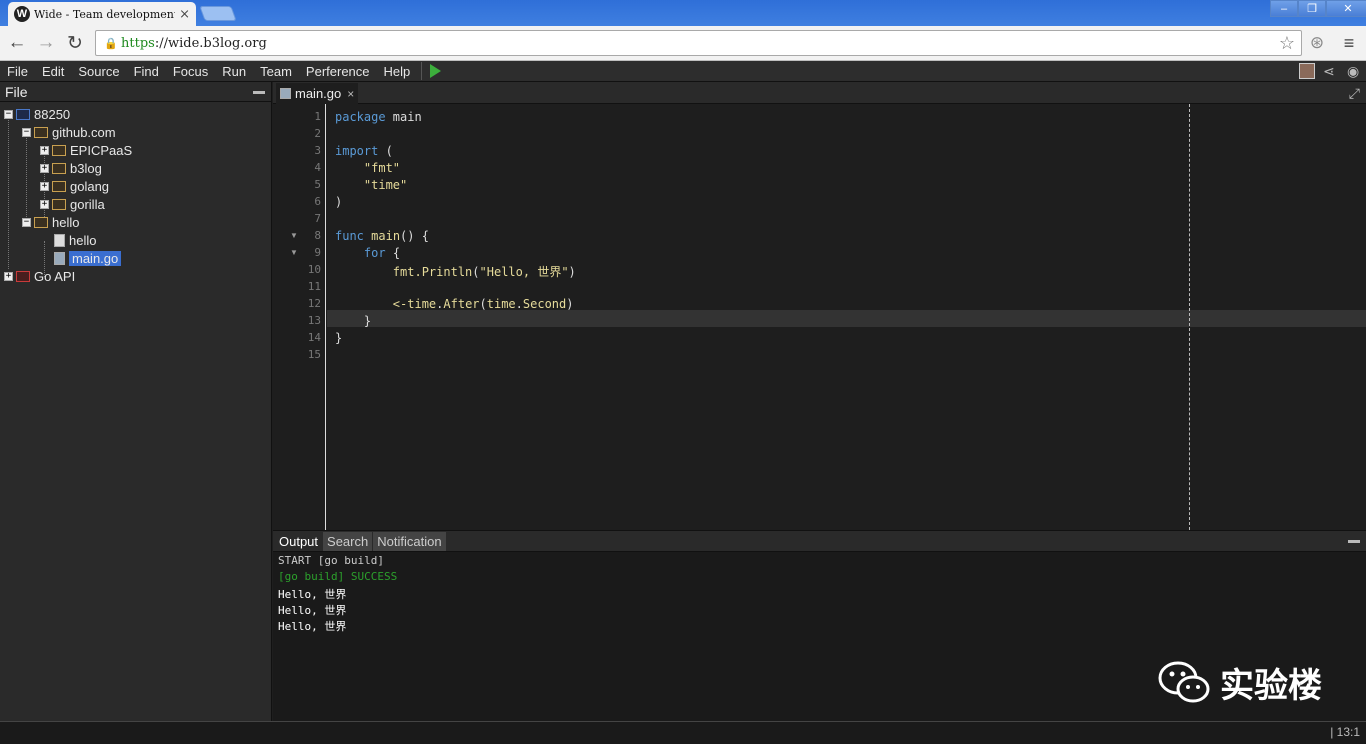 This screenshot has height=744, width=1366. I want to click on file-icon, so click(59, 240).